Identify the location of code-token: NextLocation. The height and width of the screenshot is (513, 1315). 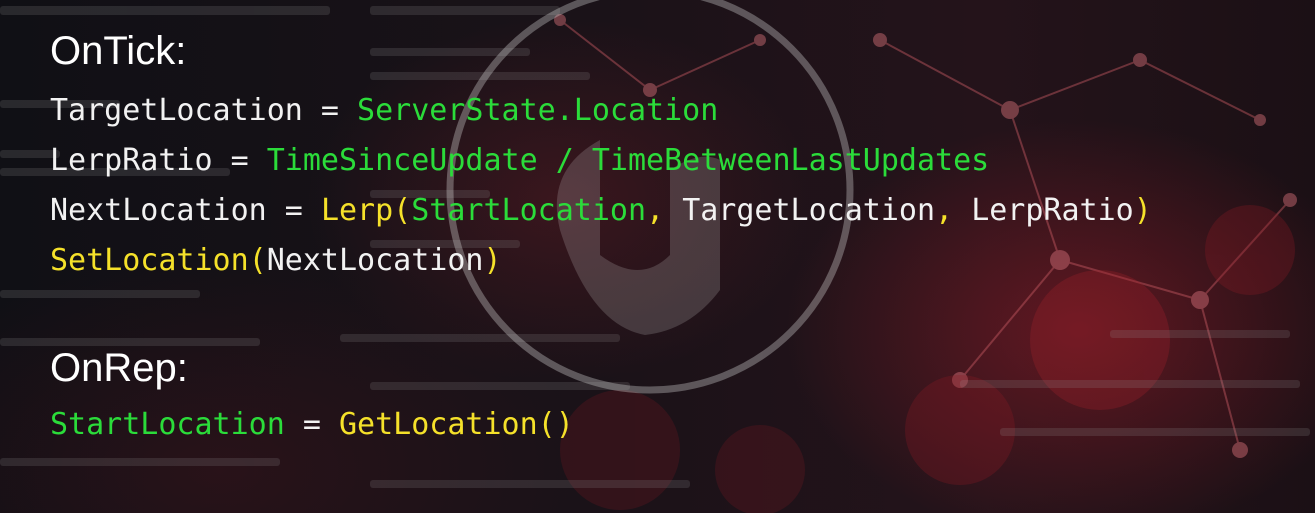
(375, 260).